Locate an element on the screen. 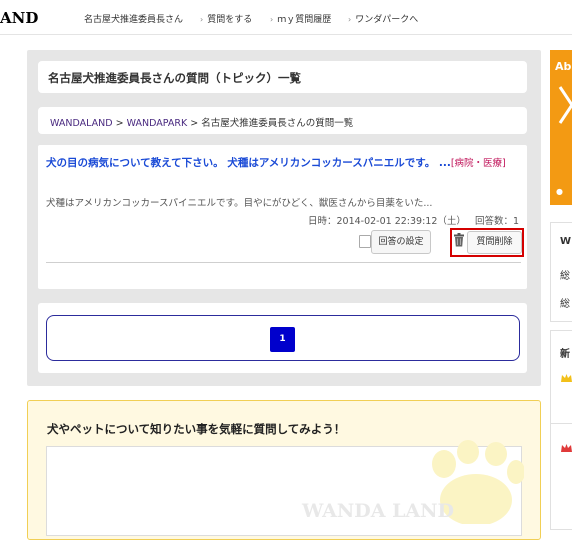 This screenshot has height=540, width=572. nav-my-history: › ｍｙ質問履歴 is located at coordinates (300, 18).